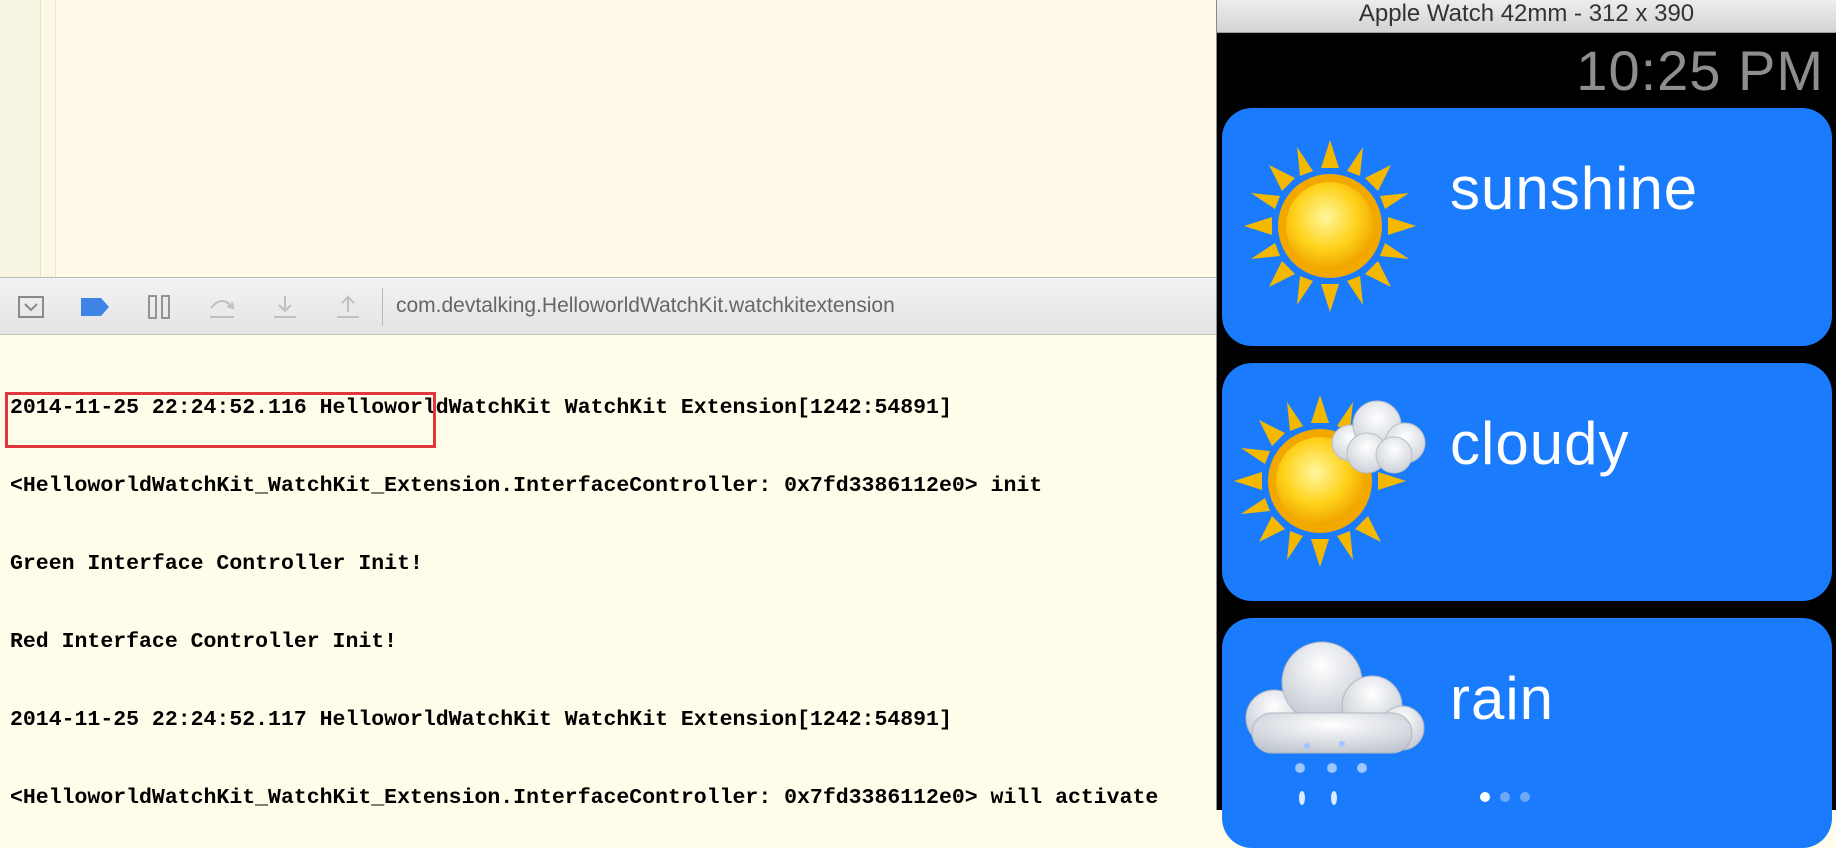 Image resolution: width=1836 pixels, height=848 pixels. What do you see at coordinates (382, 307) in the screenshot?
I see `toolbar-separator` at bounding box center [382, 307].